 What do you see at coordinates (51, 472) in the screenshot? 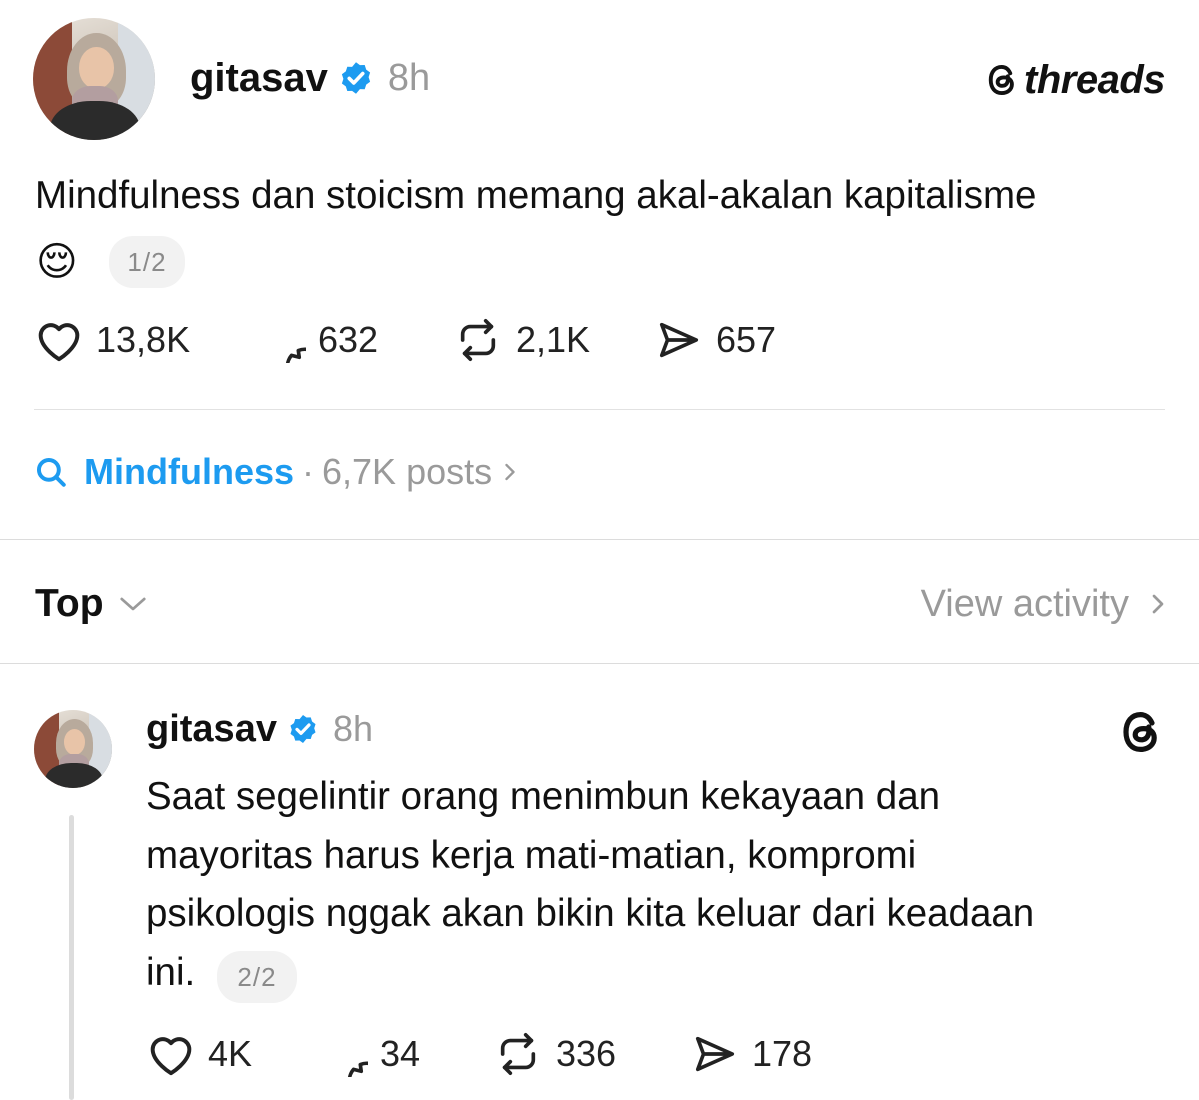
I see `search-icon` at bounding box center [51, 472].